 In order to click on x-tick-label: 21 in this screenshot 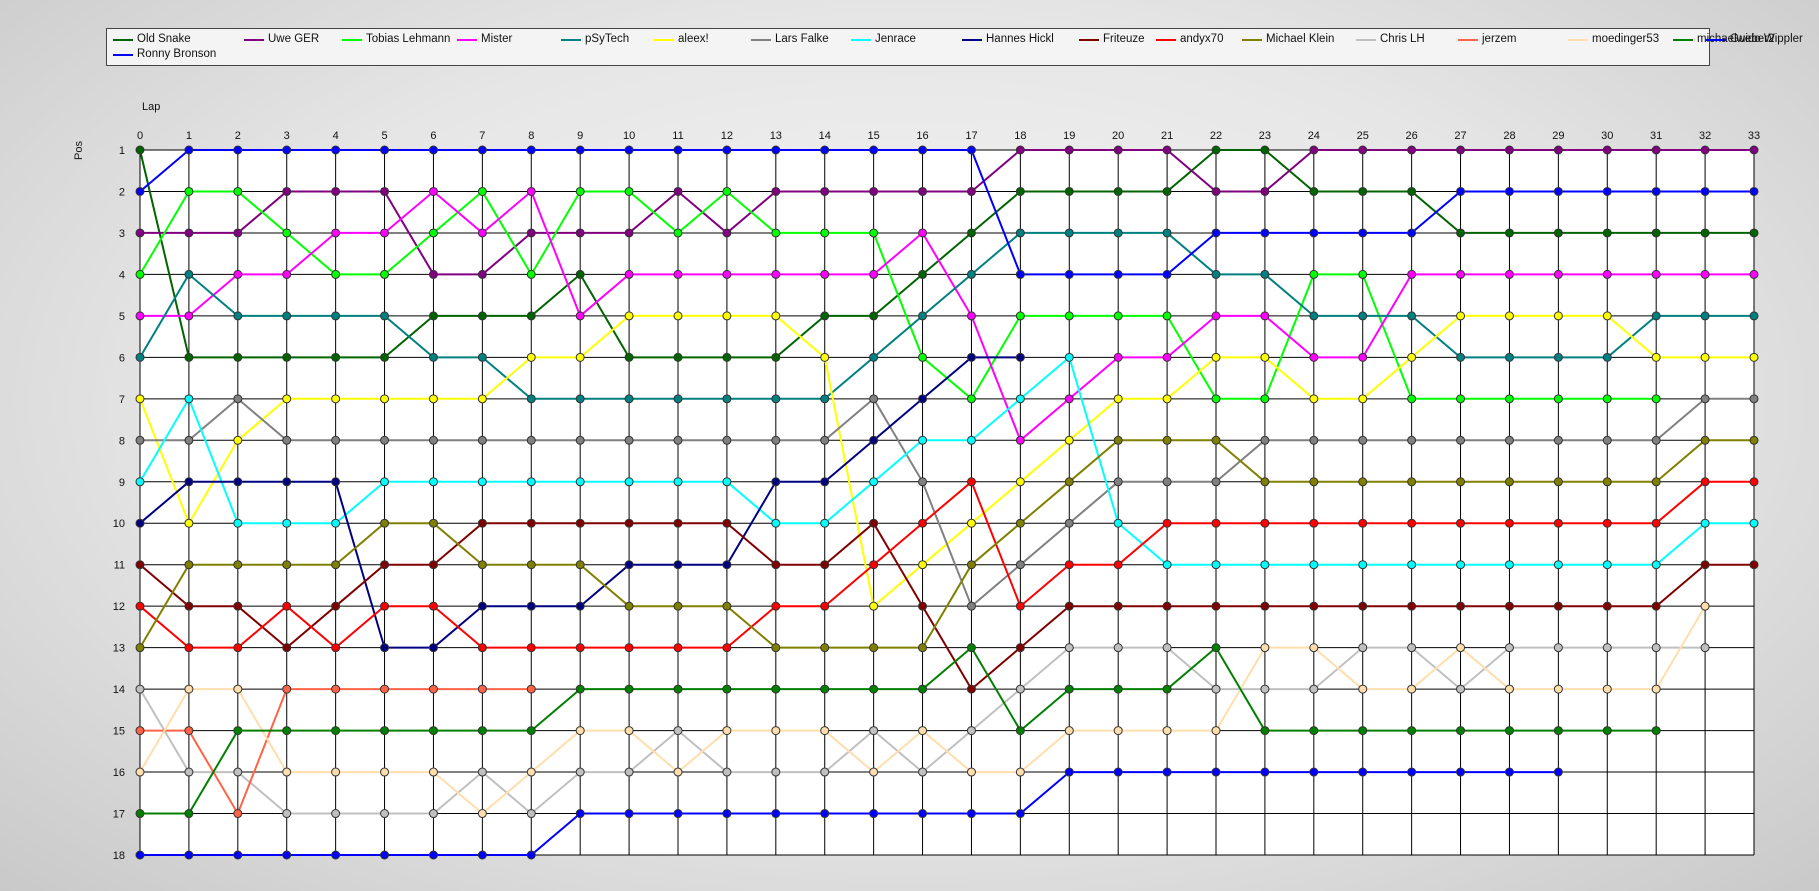, I will do `click(1167, 136)`.